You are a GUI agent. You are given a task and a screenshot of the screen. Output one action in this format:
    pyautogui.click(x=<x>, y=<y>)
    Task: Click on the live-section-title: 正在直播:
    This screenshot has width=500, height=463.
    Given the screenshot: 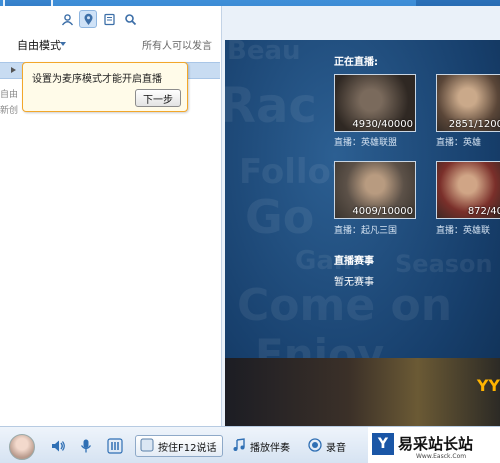 What is the action you would take?
    pyautogui.click(x=356, y=62)
    